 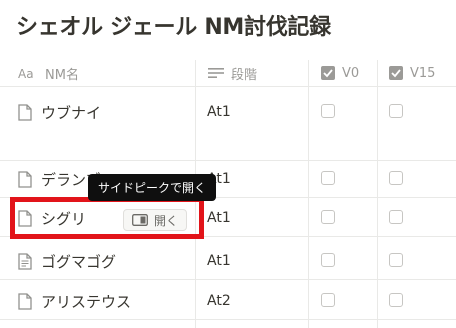 What do you see at coordinates (216, 73) in the screenshot?
I see `select-property-icon` at bounding box center [216, 73].